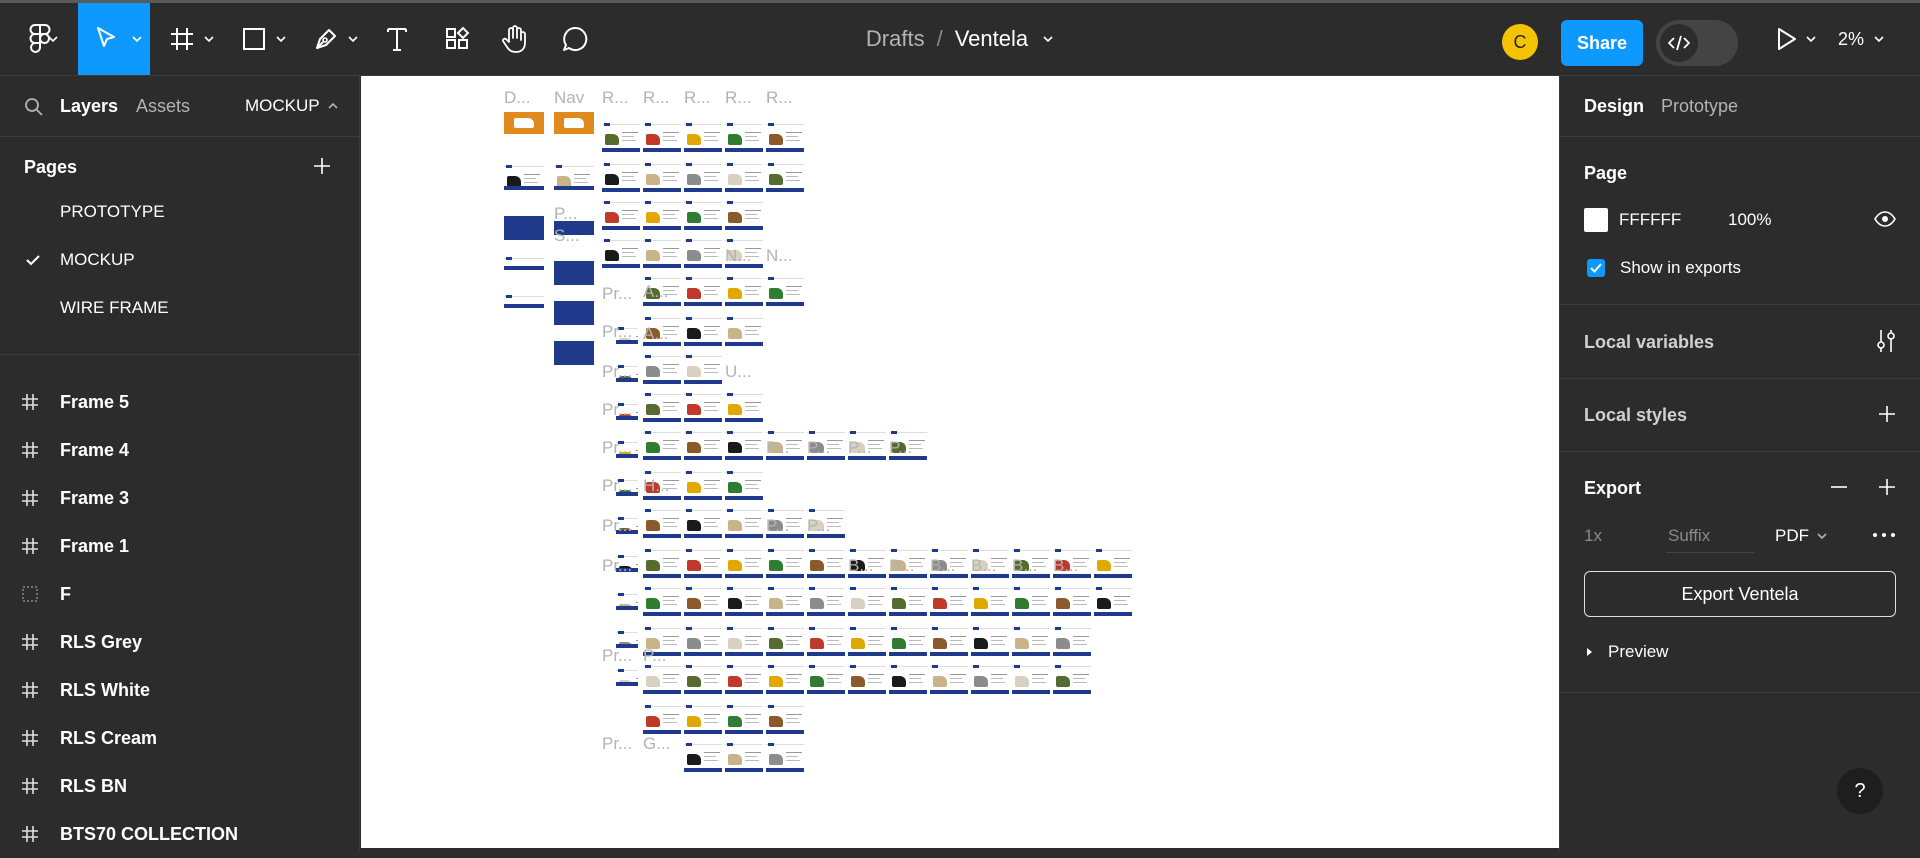  I want to click on tab-assets: Assets, so click(163, 106).